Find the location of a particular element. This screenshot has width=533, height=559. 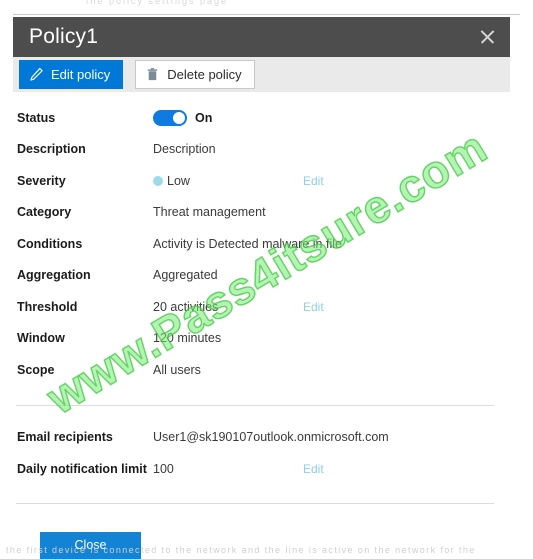

detail-value: Description is located at coordinates (184, 149).